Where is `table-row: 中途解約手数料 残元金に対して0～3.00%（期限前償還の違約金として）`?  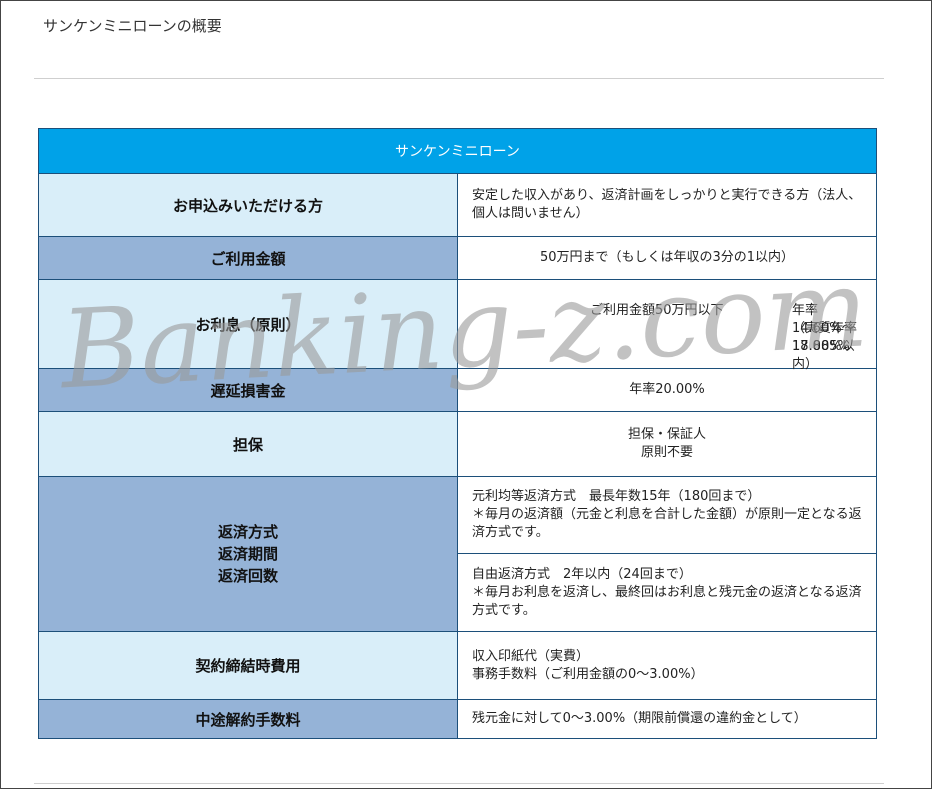
table-row: 中途解約手数料 残元金に対して0～3.00%（期限前償還の違約金として） is located at coordinates (457, 719).